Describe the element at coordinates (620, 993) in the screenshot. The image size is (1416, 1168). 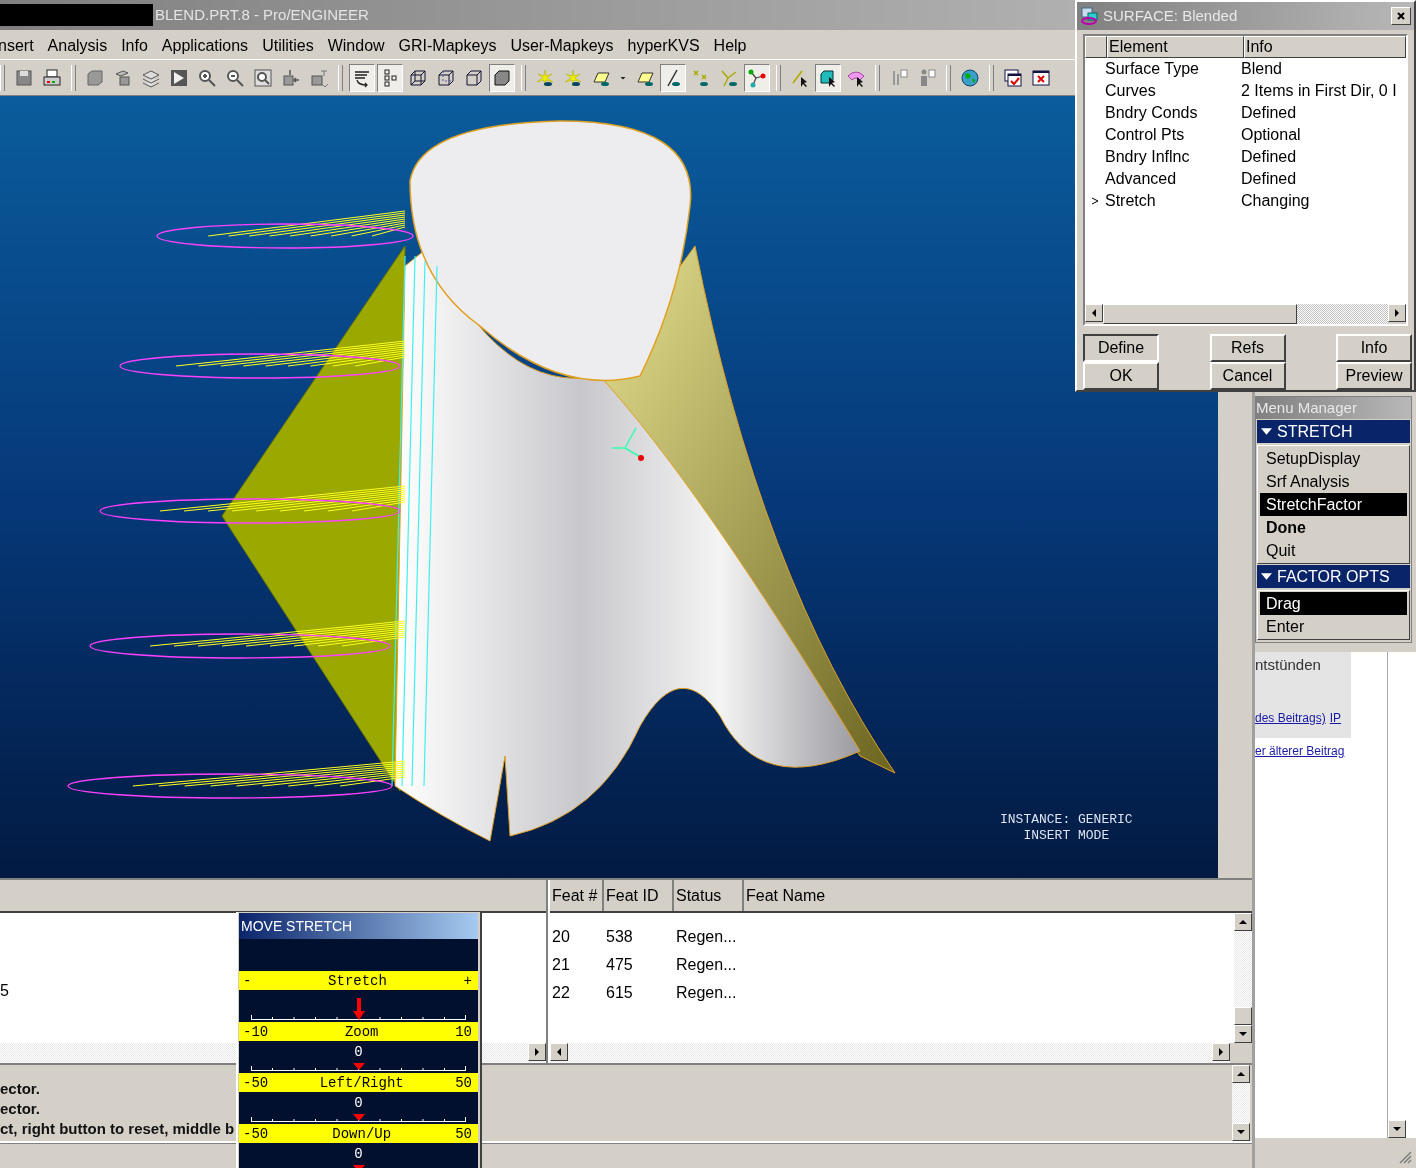
I see `table-cell-text: 615` at that location.